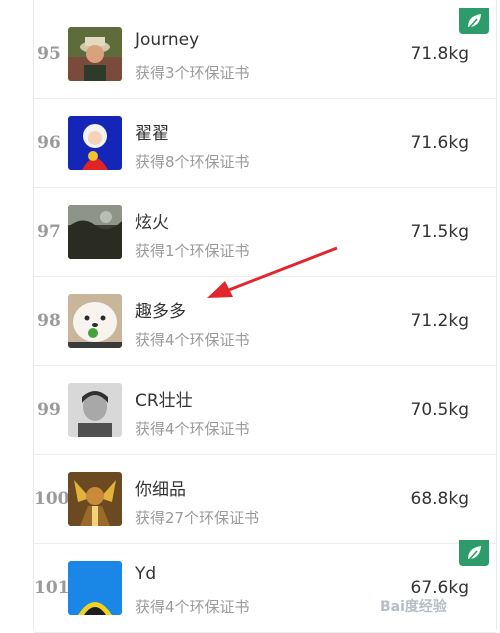 The height and width of the screenshot is (633, 500). What do you see at coordinates (440, 321) in the screenshot?
I see `carbon-weight: 71.2kg` at bounding box center [440, 321].